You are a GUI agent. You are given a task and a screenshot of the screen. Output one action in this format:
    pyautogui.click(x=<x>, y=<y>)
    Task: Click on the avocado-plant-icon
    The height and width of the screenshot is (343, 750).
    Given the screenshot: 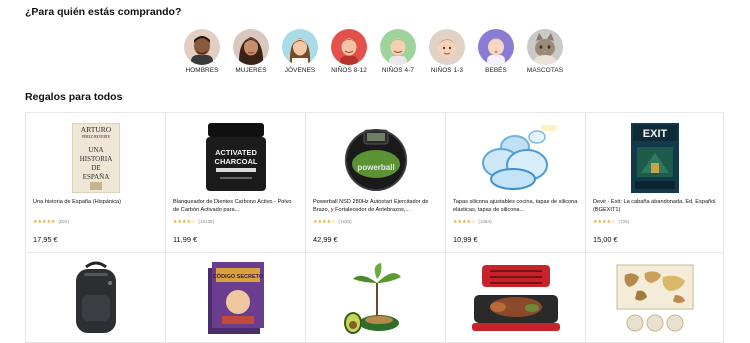 What is the action you would take?
    pyautogui.click(x=375, y=298)
    